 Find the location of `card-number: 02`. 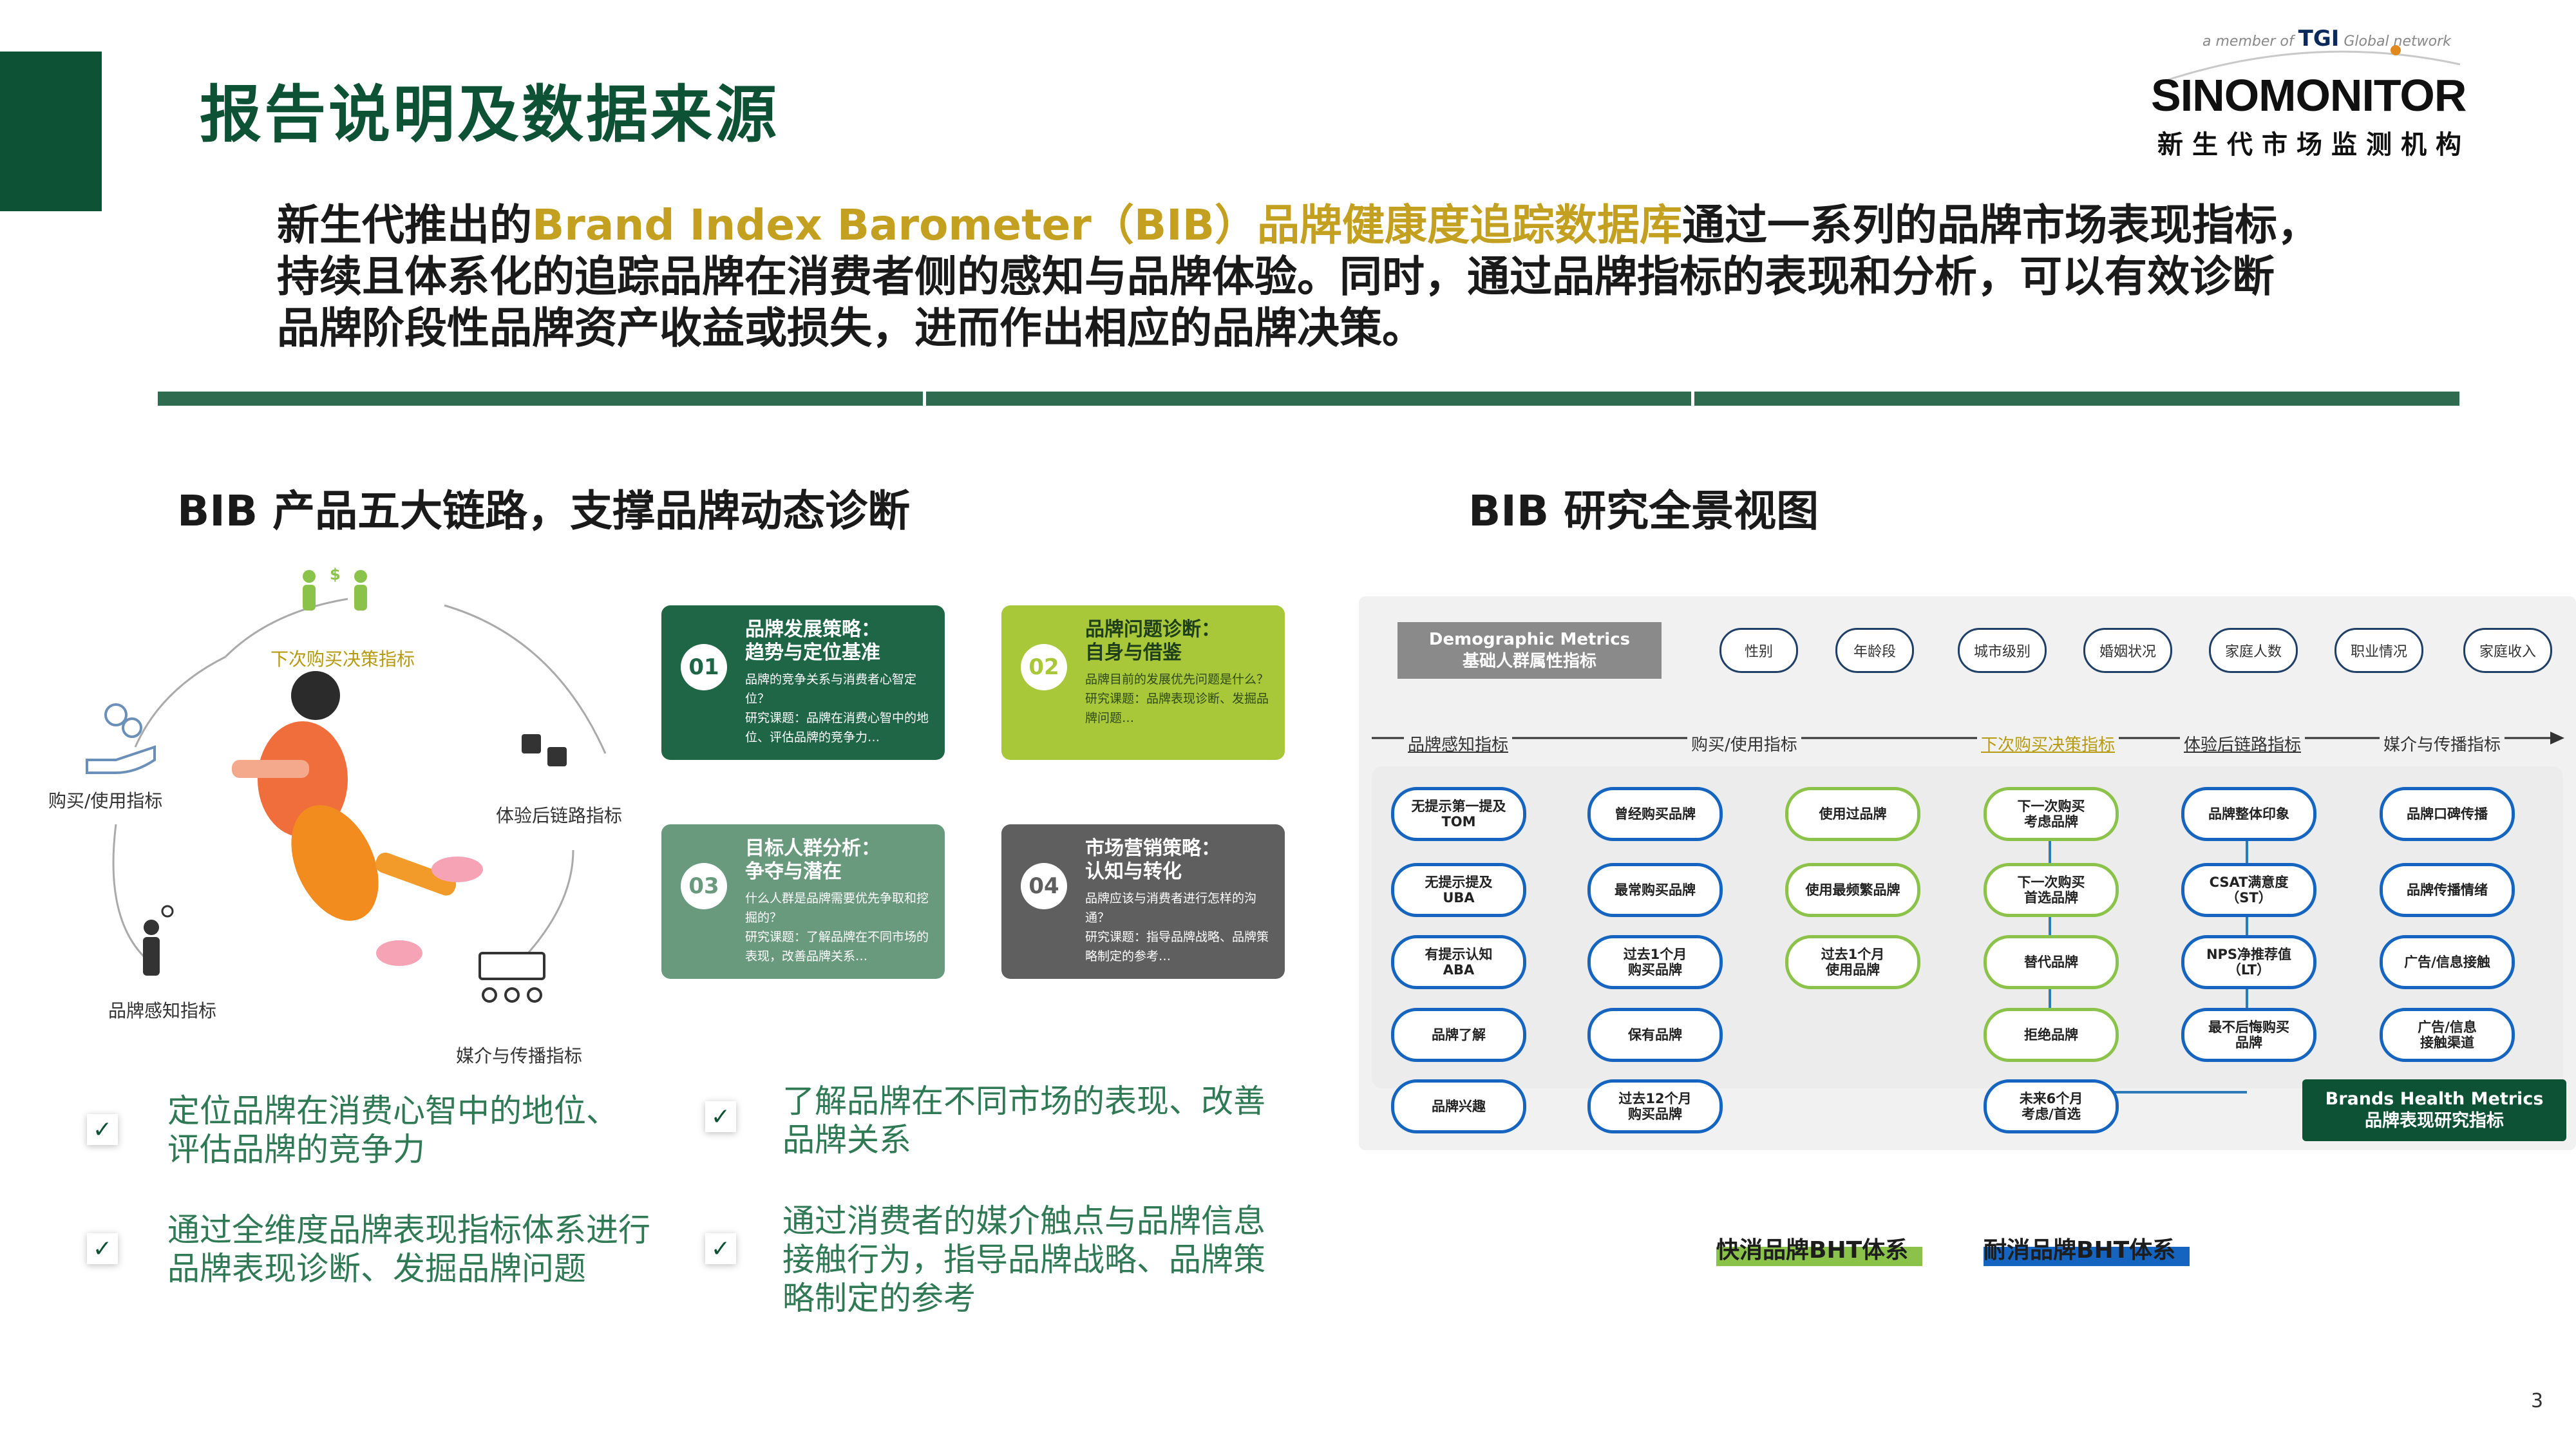

card-number: 02 is located at coordinates (1044, 667).